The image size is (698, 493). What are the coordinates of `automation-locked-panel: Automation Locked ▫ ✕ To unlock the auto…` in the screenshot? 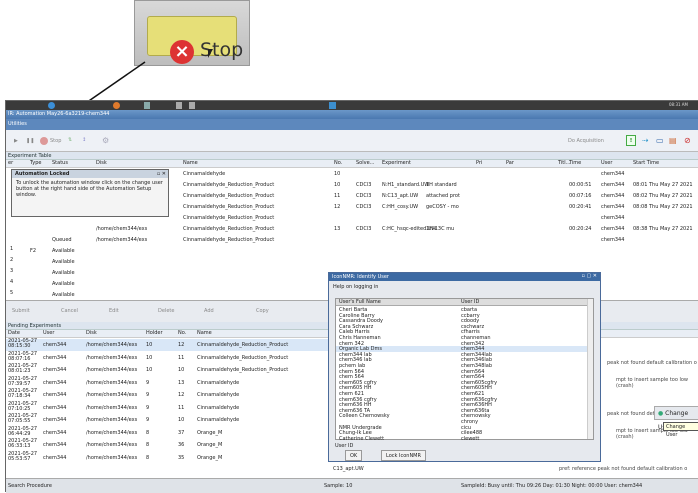 It's located at (90, 193).